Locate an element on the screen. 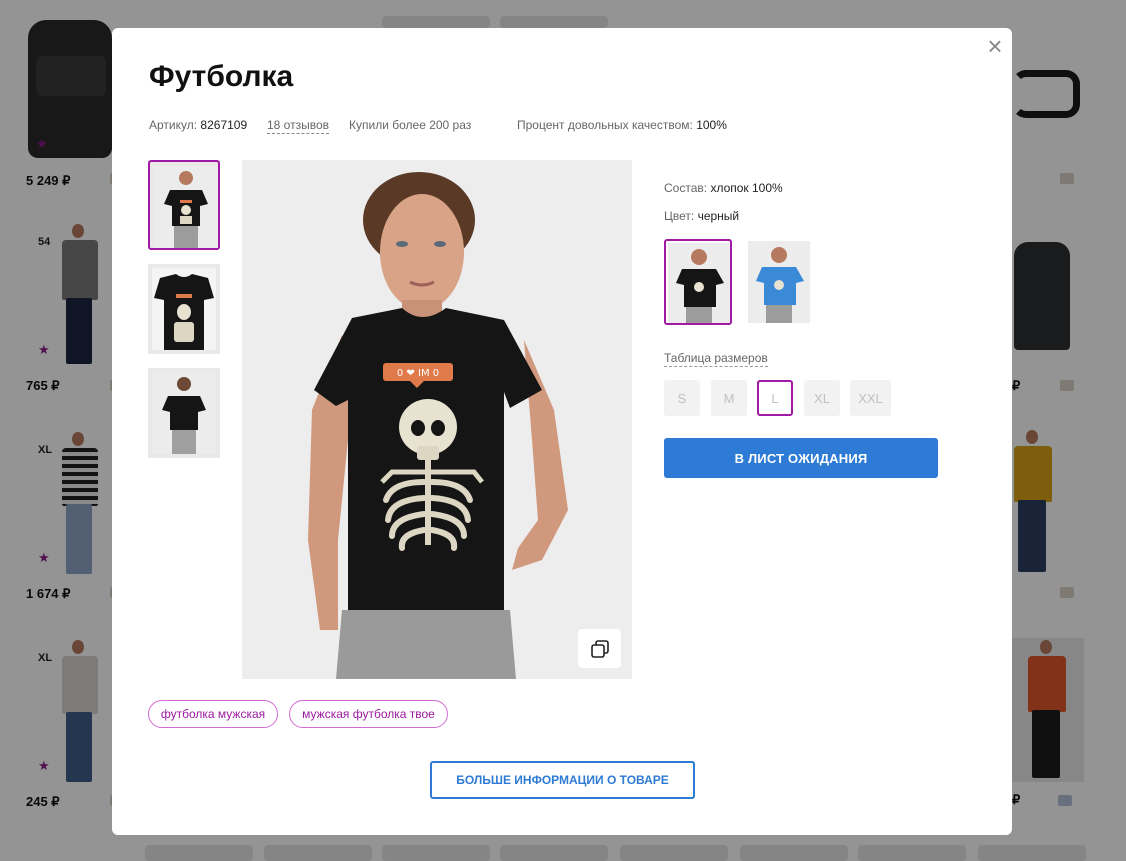 This screenshot has height=861, width=1126. quality-value: 100% is located at coordinates (711, 125).